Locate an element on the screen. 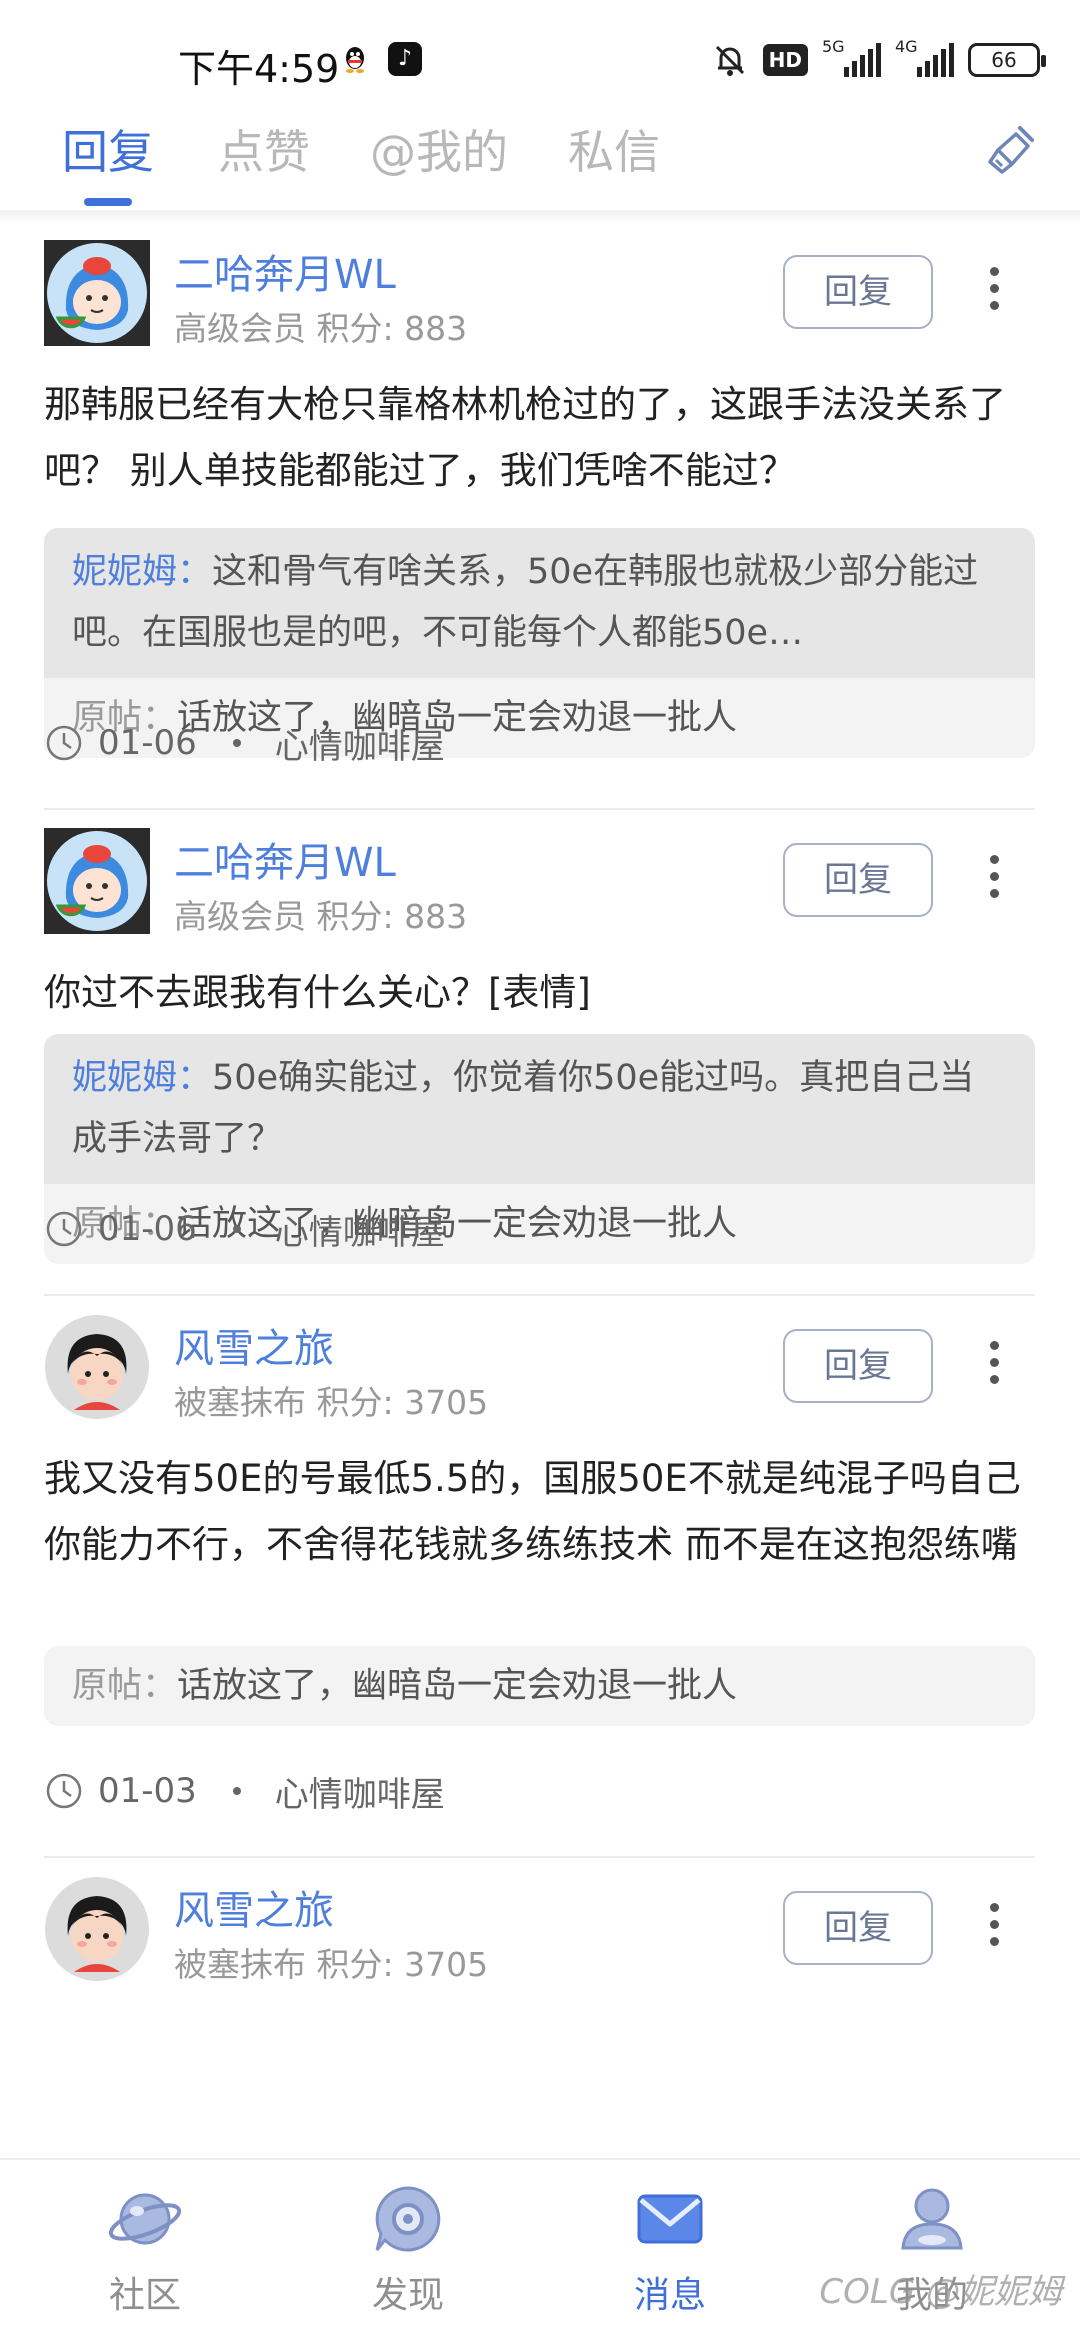 Image resolution: width=1080 pixels, height=2340 pixels. nav-discover: 发现 is located at coordinates (408, 2248).